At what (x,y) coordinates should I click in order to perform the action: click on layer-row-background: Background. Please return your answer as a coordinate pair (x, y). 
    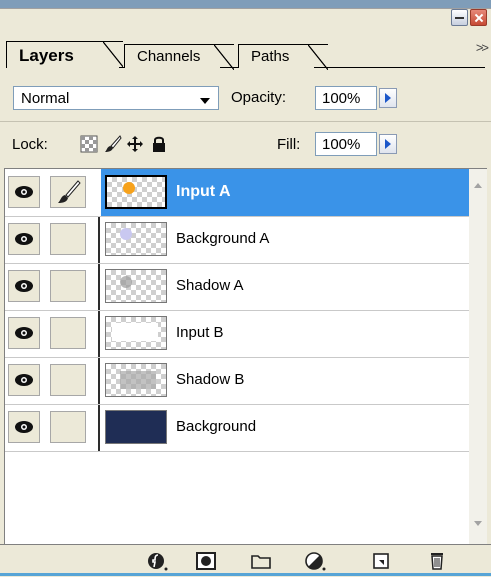
    Looking at the image, I should click on (237, 428).